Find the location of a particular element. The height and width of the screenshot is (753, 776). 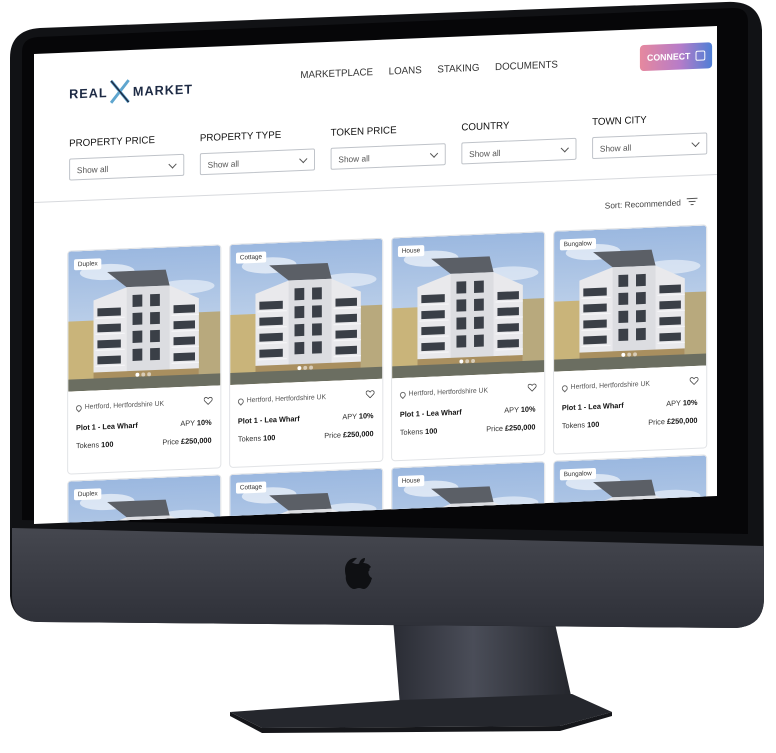

filter-property-type: PROPERTY TYPE Show all is located at coordinates (258, 152).